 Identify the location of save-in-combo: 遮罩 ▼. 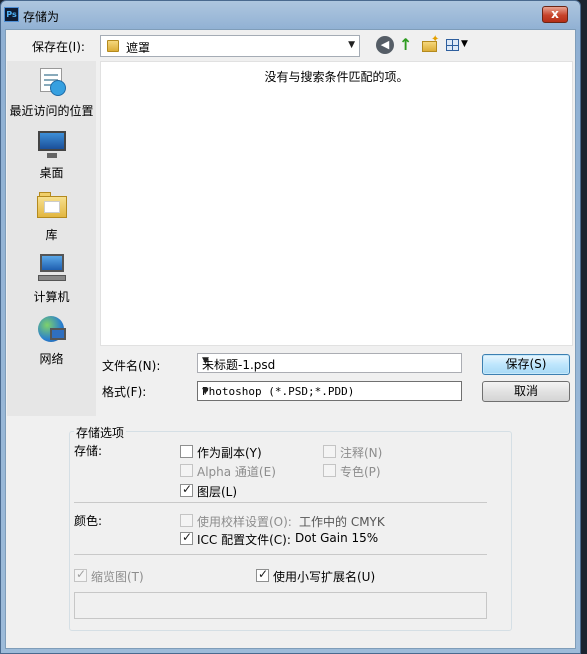
(230, 46).